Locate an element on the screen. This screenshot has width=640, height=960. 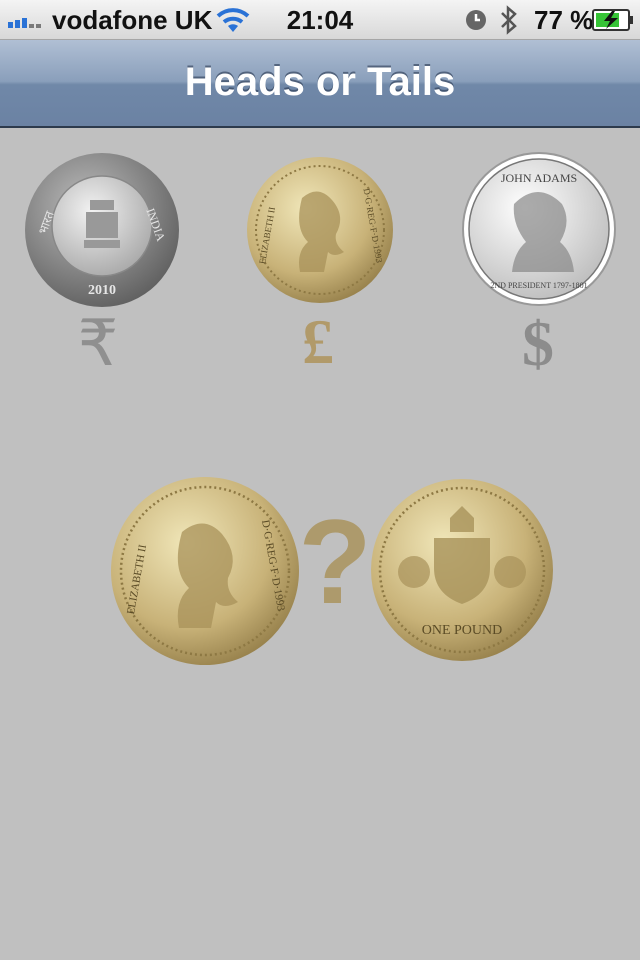
page-title: Heads or Tails is located at coordinates (320, 82).